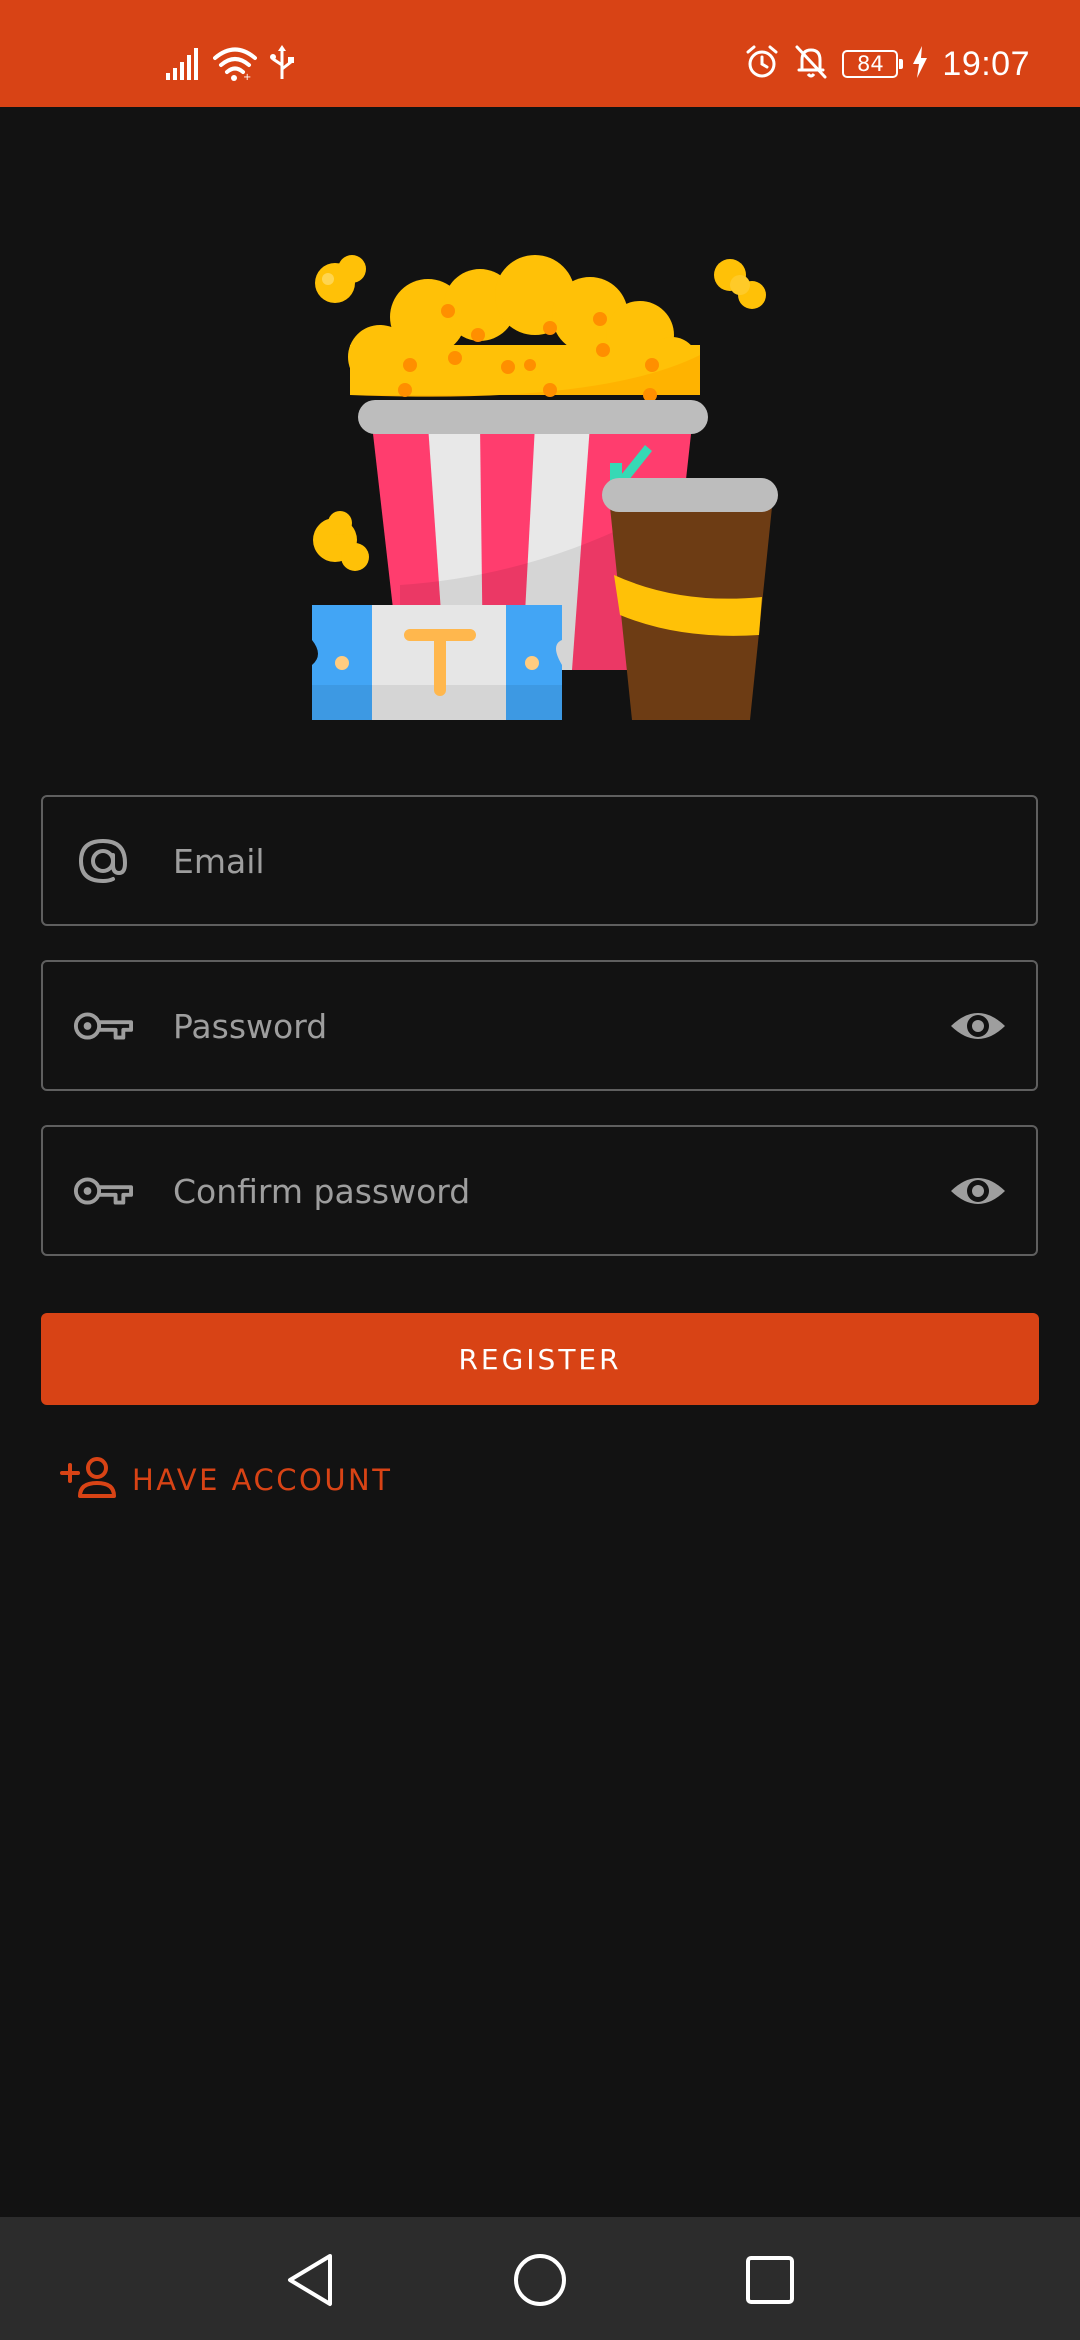  What do you see at coordinates (282, 65) in the screenshot?
I see `usb-icon` at bounding box center [282, 65].